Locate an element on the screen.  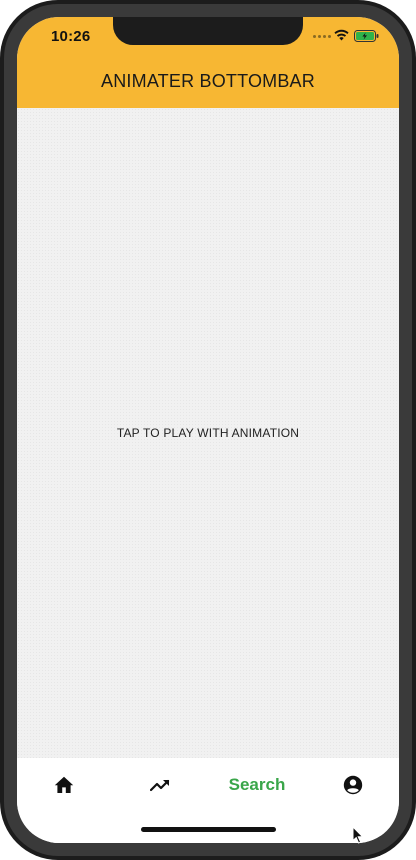
tap-message: TAP TO PLAY WITH ANIMATION is located at coordinates (208, 433).